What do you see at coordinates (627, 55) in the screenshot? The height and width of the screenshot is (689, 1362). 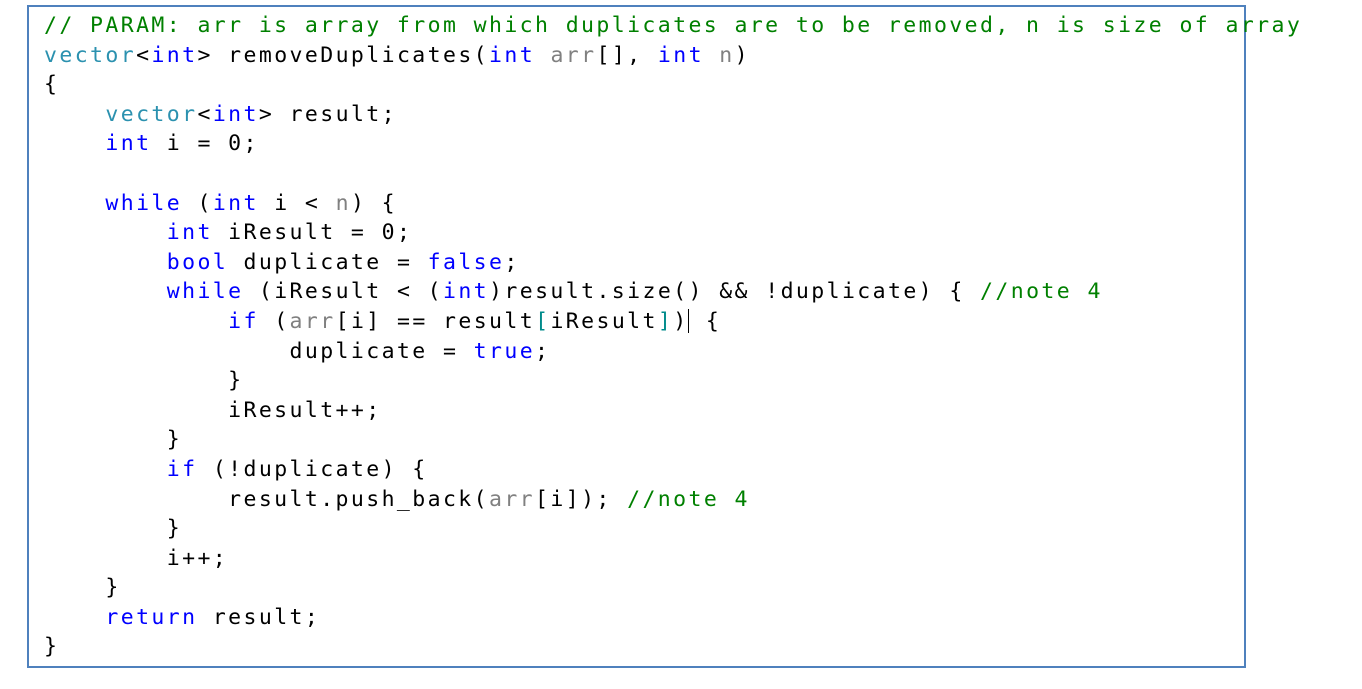 I see `code-text: [],` at bounding box center [627, 55].